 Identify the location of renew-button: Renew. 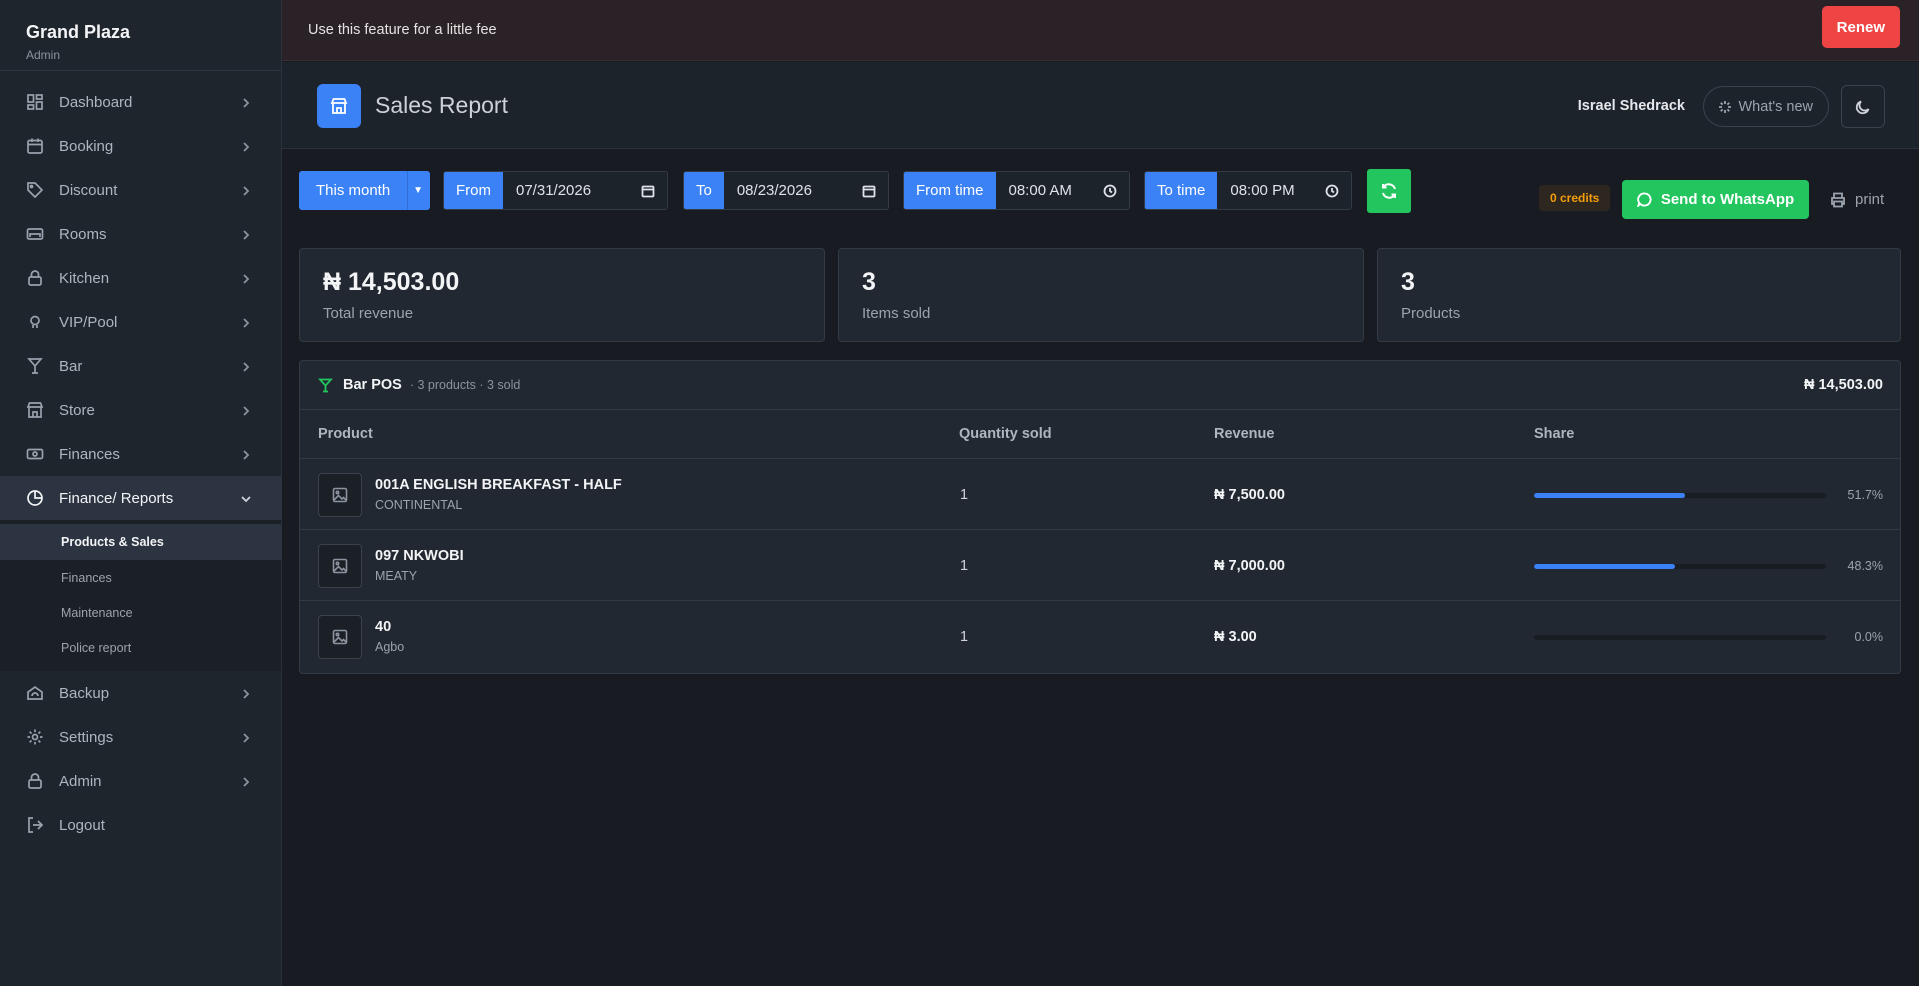
(1860, 27).